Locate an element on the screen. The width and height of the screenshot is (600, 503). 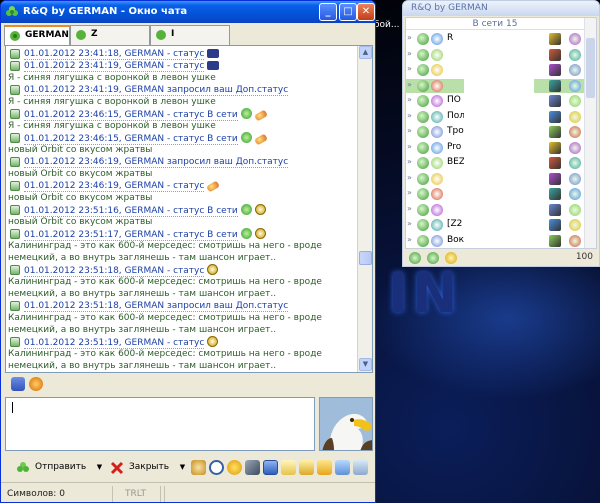
hidden-names-area is located at coordinates (499, 147).